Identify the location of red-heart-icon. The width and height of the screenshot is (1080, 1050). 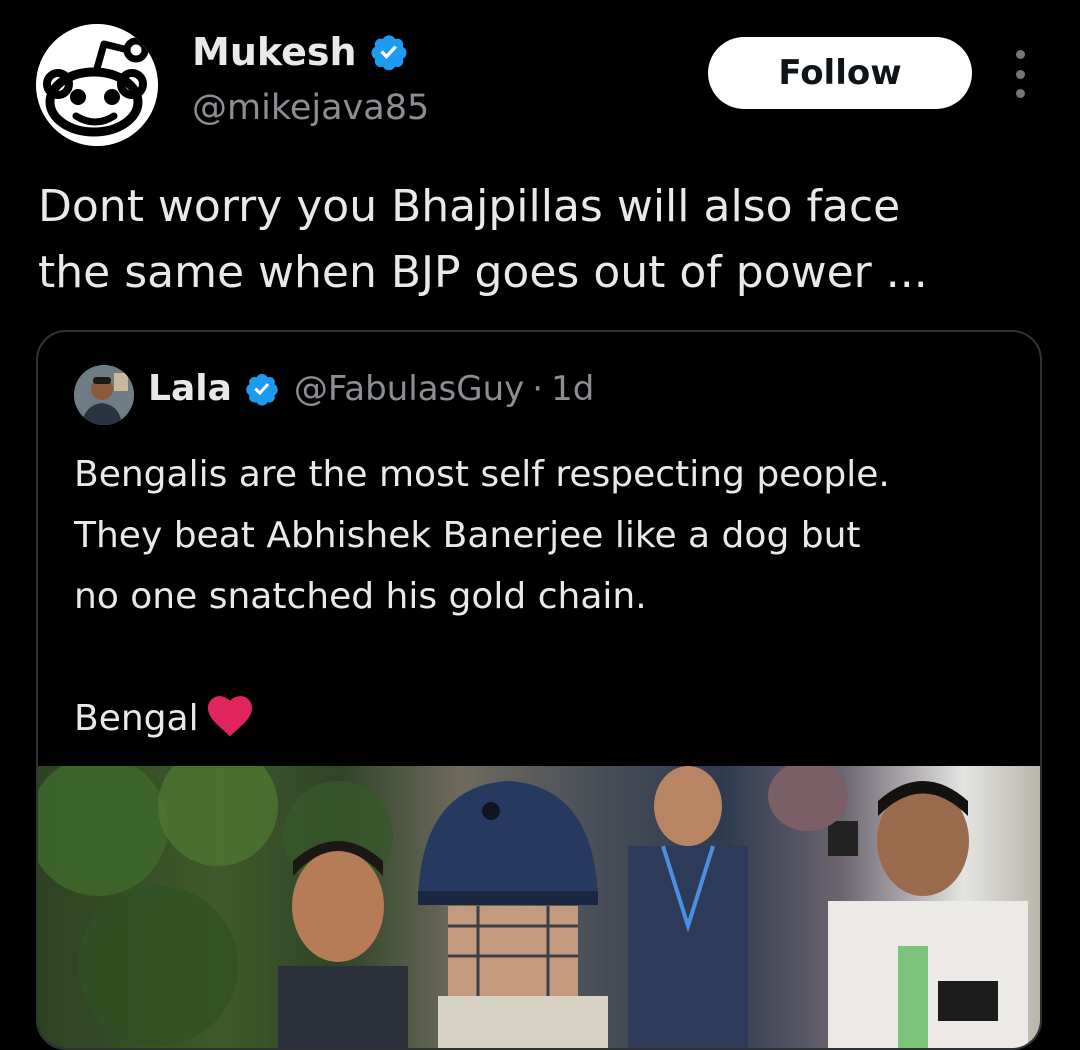
(229, 716).